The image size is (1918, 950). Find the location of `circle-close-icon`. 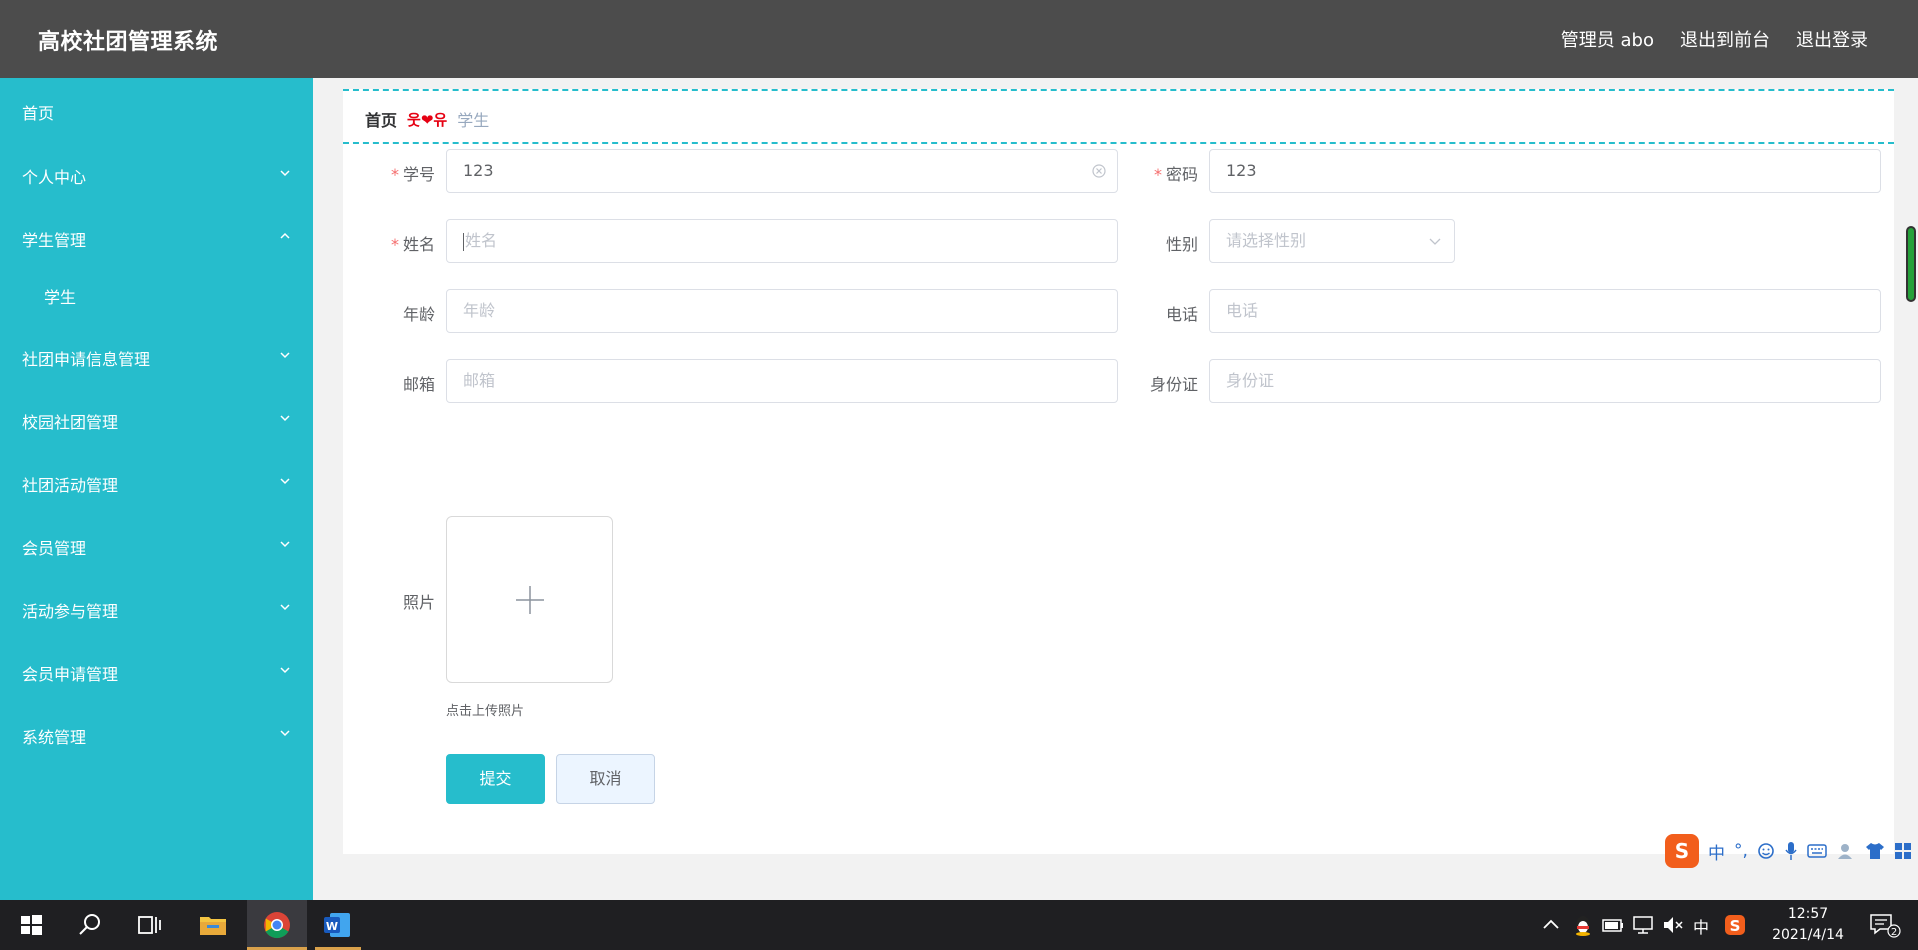

circle-close-icon is located at coordinates (1099, 171).